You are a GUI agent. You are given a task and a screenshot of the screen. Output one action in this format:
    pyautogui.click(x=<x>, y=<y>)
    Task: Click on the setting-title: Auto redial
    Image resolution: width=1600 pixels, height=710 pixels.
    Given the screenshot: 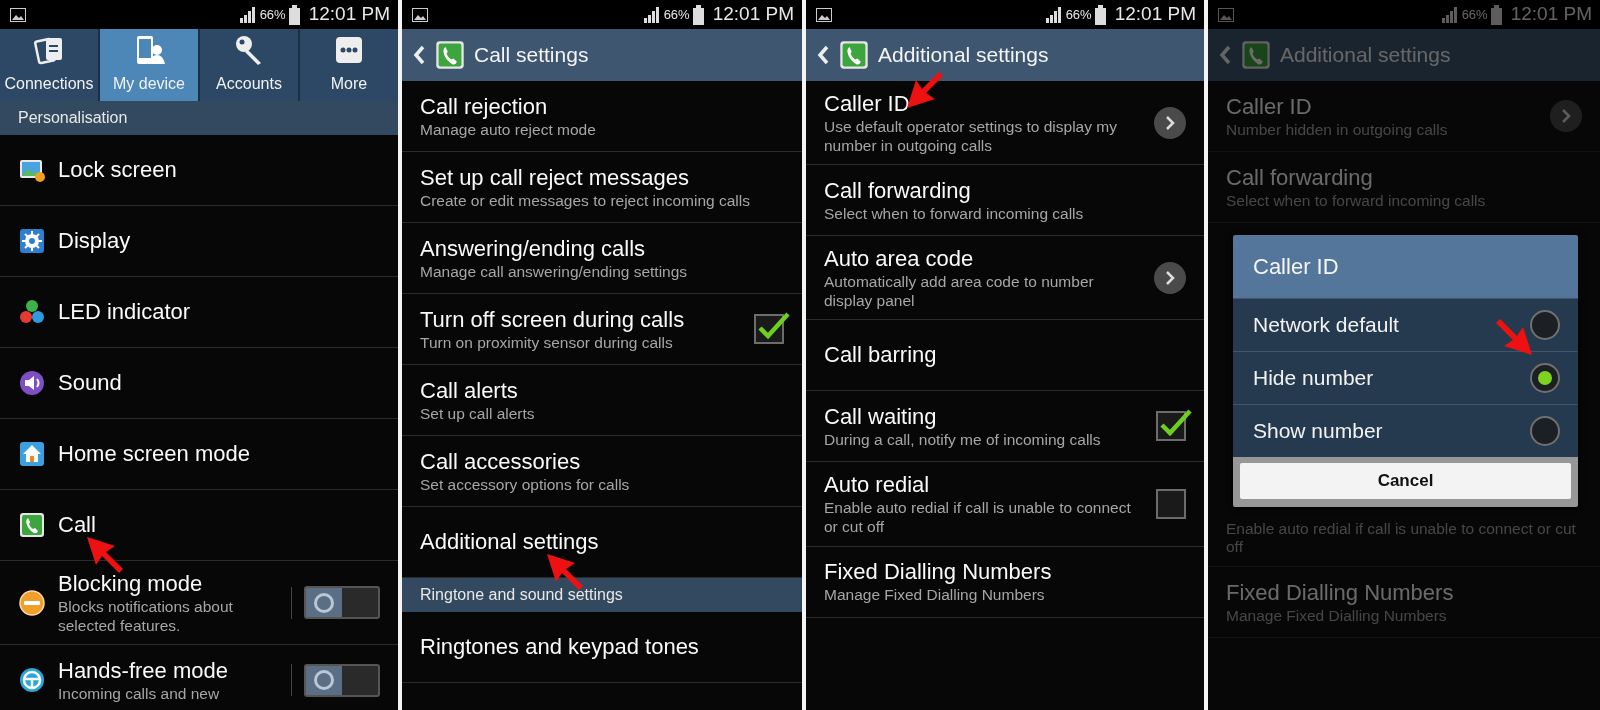 What is the action you would take?
    pyautogui.click(x=877, y=485)
    